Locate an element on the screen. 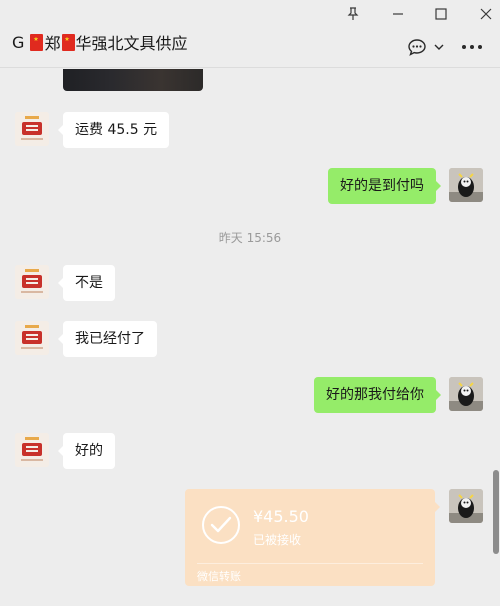 Image resolution: width=500 pixels, height=606 pixels. message-bubble: 好的 is located at coordinates (86, 451).